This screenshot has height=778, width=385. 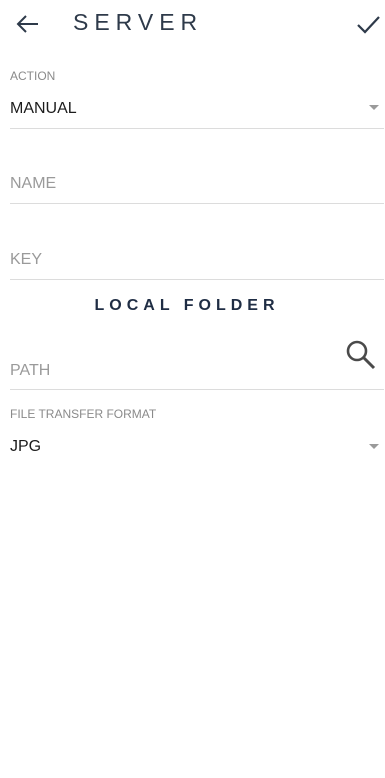 I want to click on key-divider, so click(x=197, y=279).